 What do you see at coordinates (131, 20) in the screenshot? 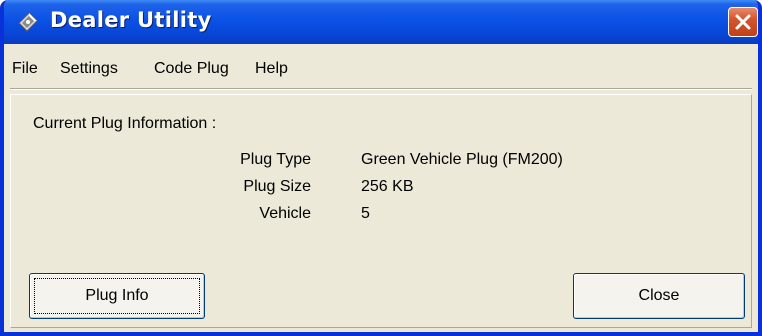
I see `window-title: Dealer Utility` at bounding box center [131, 20].